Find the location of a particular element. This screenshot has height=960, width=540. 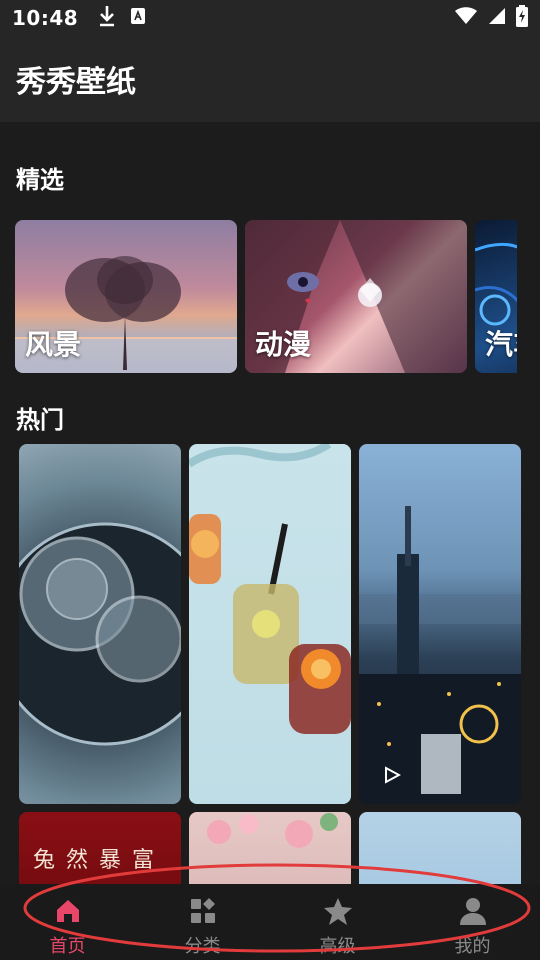

flowers-image is located at coordinates (272, 830).